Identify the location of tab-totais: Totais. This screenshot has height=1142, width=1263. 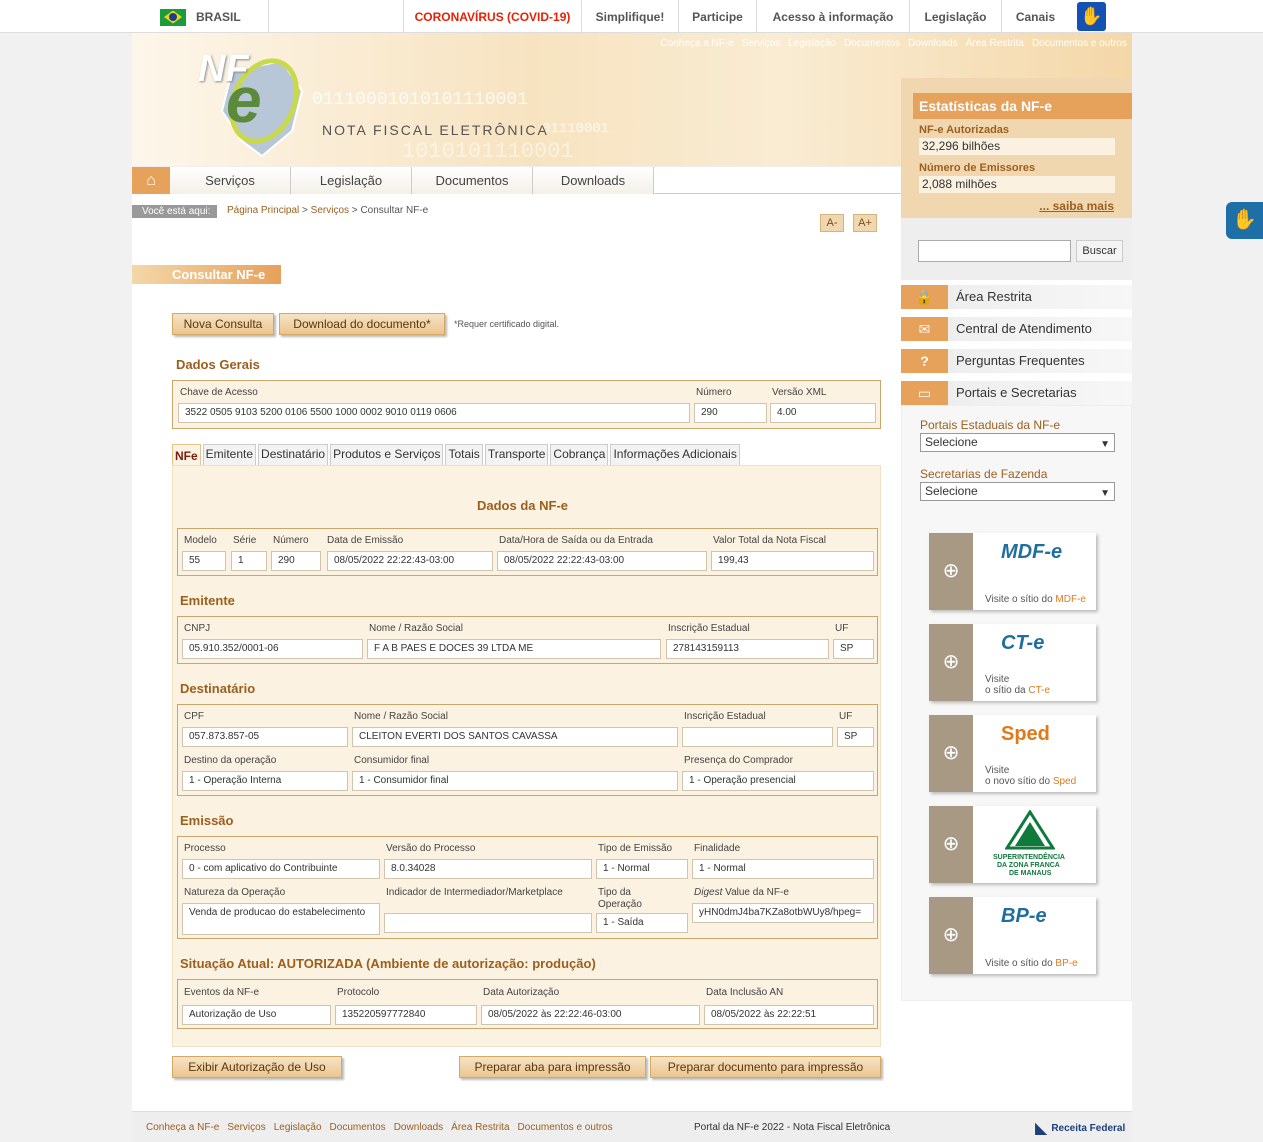
(464, 454).